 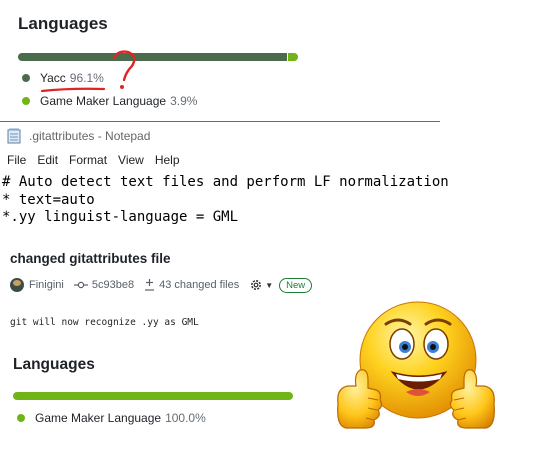 I want to click on new-badge: New, so click(x=296, y=285).